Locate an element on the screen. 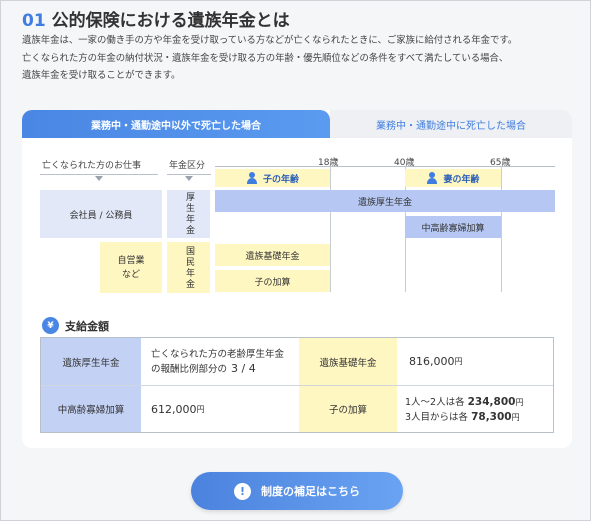 This screenshot has width=591, height=521. table-header-izoku-kiso: 遺族基礎年金 is located at coordinates (348, 361).